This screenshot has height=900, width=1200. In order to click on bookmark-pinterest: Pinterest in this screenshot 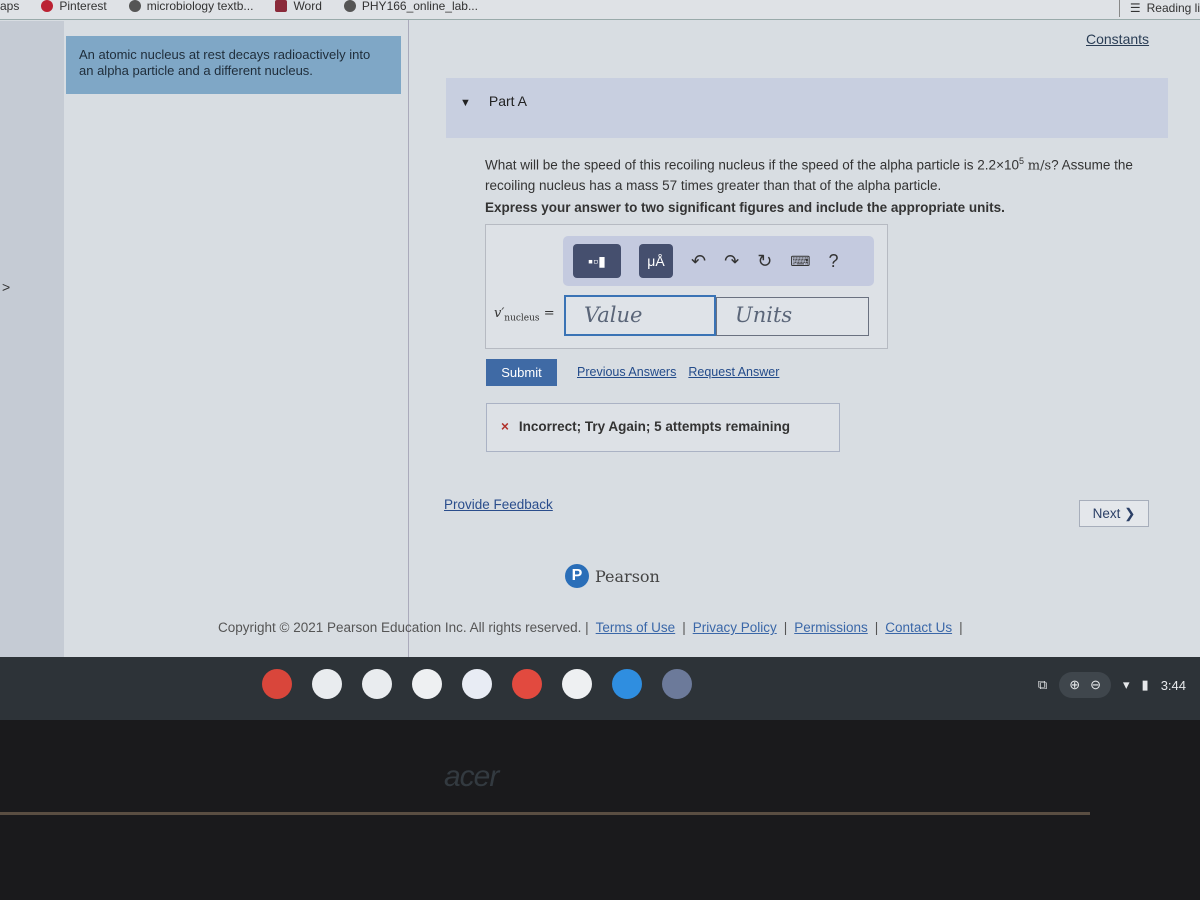, I will do `click(74, 6)`.